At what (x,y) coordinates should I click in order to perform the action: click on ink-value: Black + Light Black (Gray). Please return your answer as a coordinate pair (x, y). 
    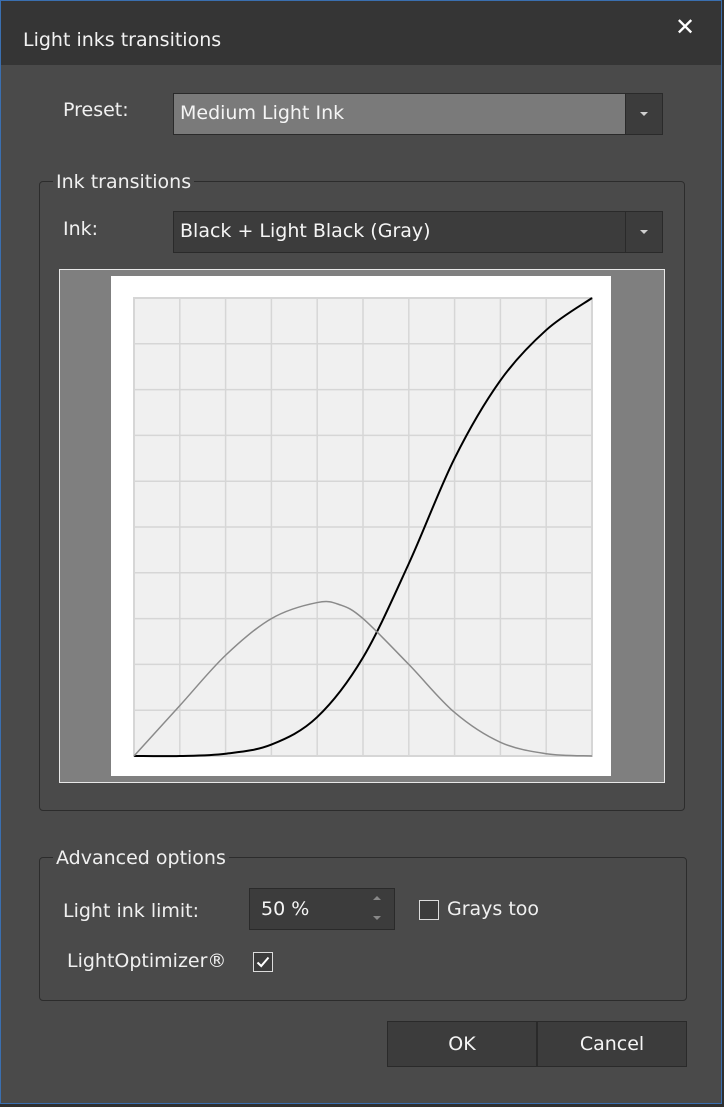
    Looking at the image, I should click on (305, 231).